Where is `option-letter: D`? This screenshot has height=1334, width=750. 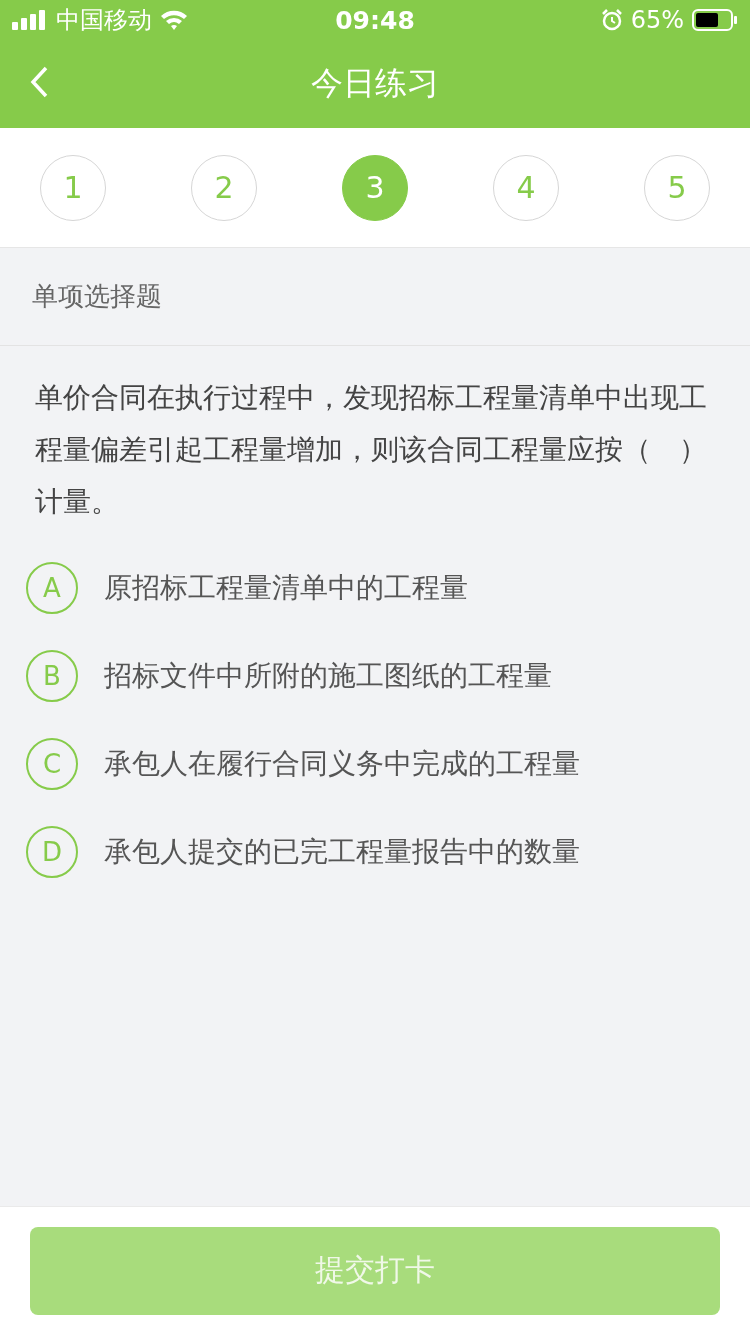
option-letter: D is located at coordinates (52, 852).